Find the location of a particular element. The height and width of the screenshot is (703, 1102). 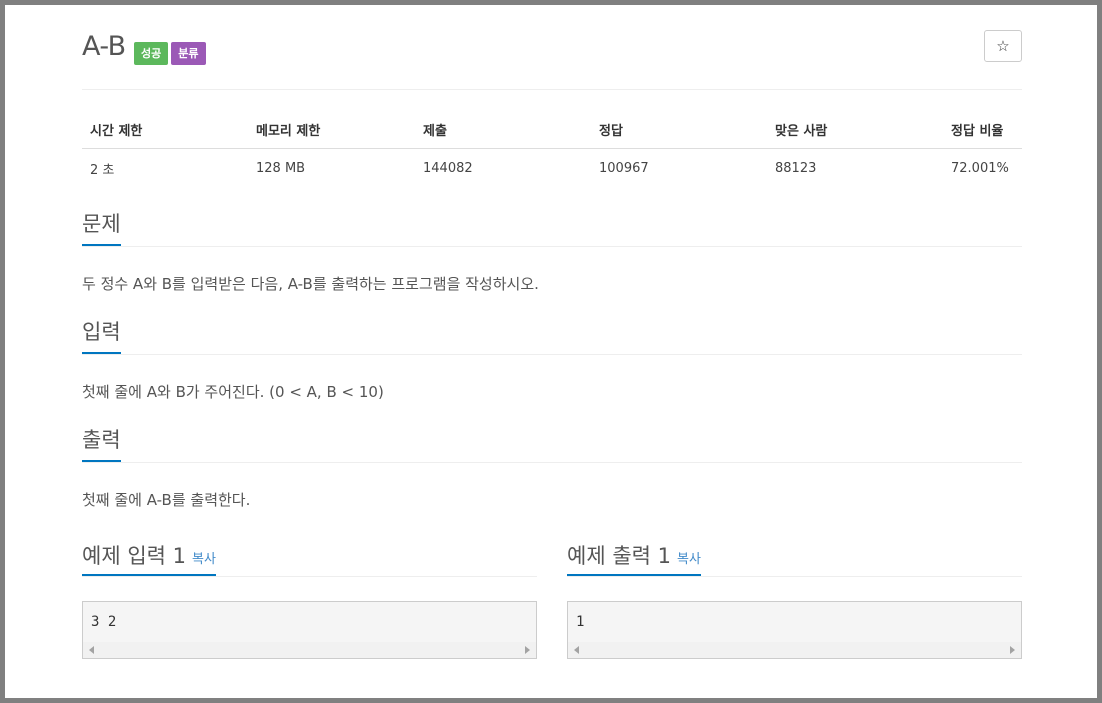

header-accepted: 정답 is located at coordinates (679, 130).